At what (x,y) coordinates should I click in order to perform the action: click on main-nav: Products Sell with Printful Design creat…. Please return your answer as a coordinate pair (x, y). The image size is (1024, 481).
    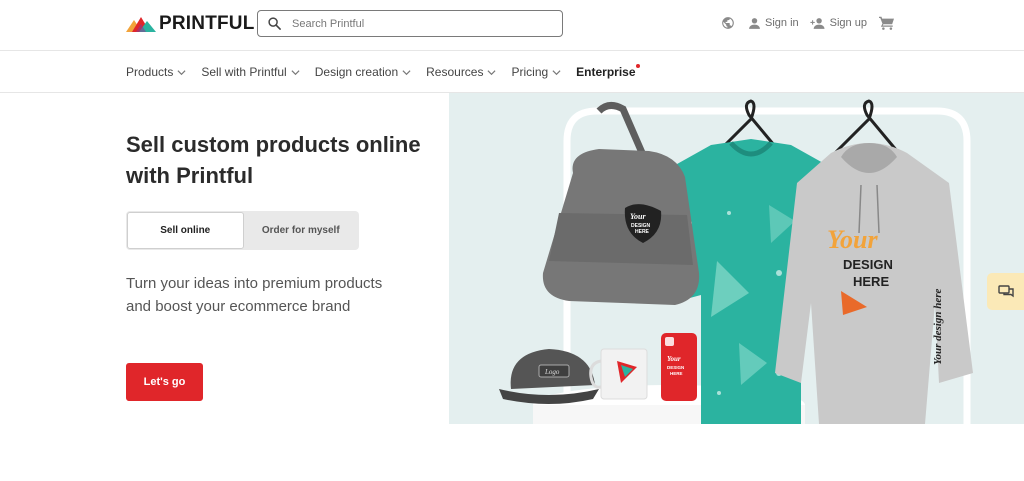
    Looking at the image, I should click on (512, 72).